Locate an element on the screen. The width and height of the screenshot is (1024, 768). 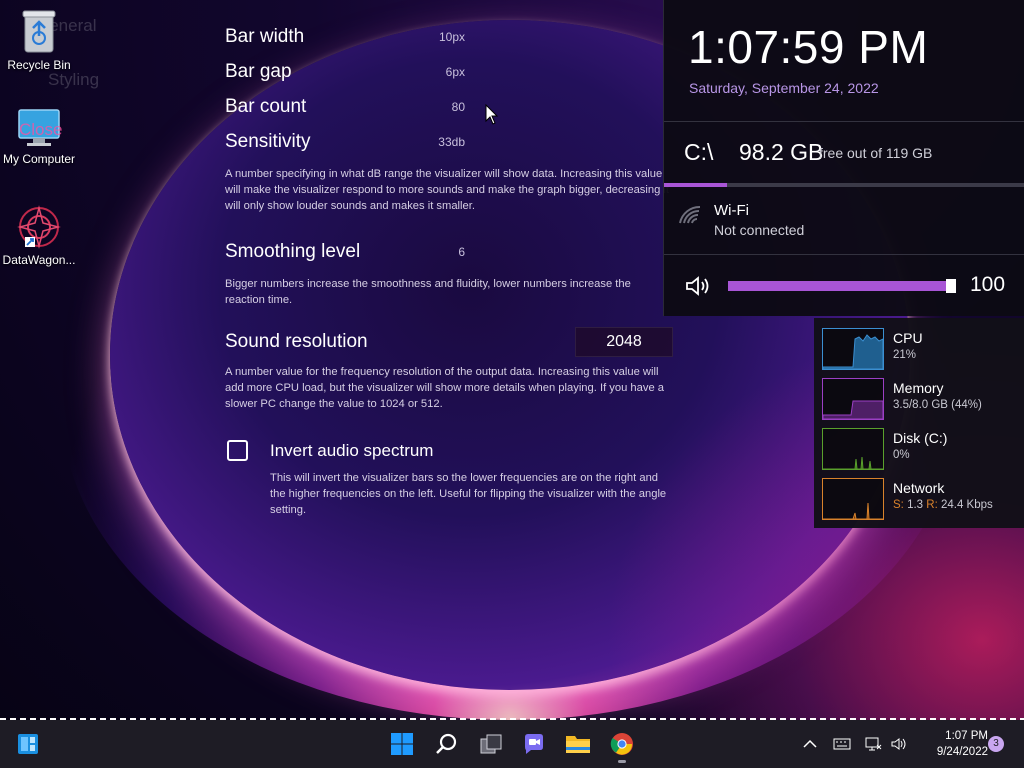
setting-label: Bar width is located at coordinates (265, 36).